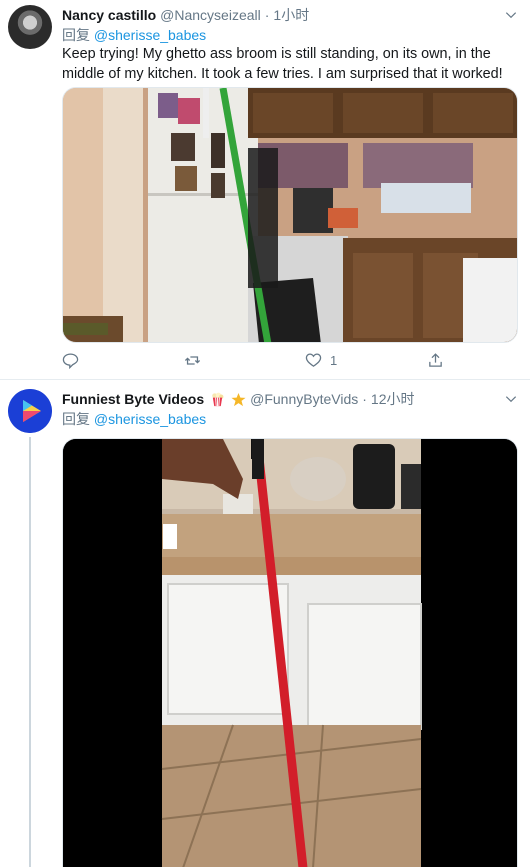 Image resolution: width=530 pixels, height=867 pixels. I want to click on popcorn-icon, so click(217, 399).